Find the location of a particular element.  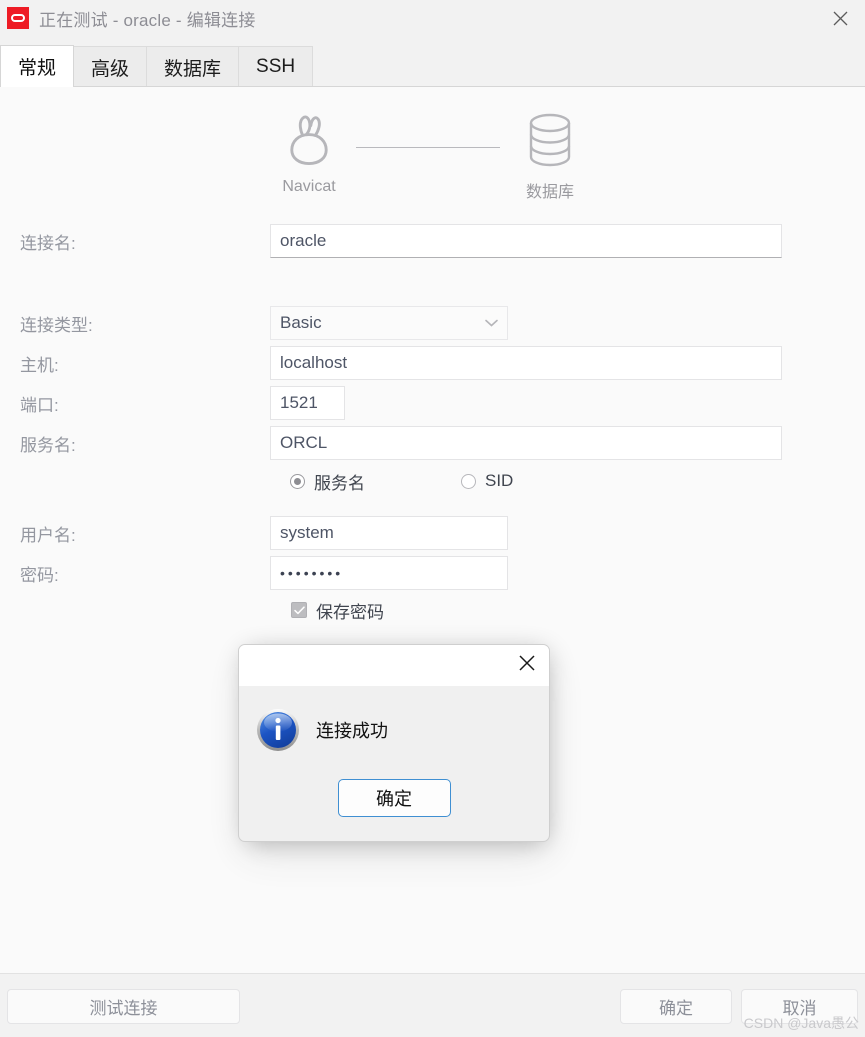

radio-sid: SID is located at coordinates (487, 481).